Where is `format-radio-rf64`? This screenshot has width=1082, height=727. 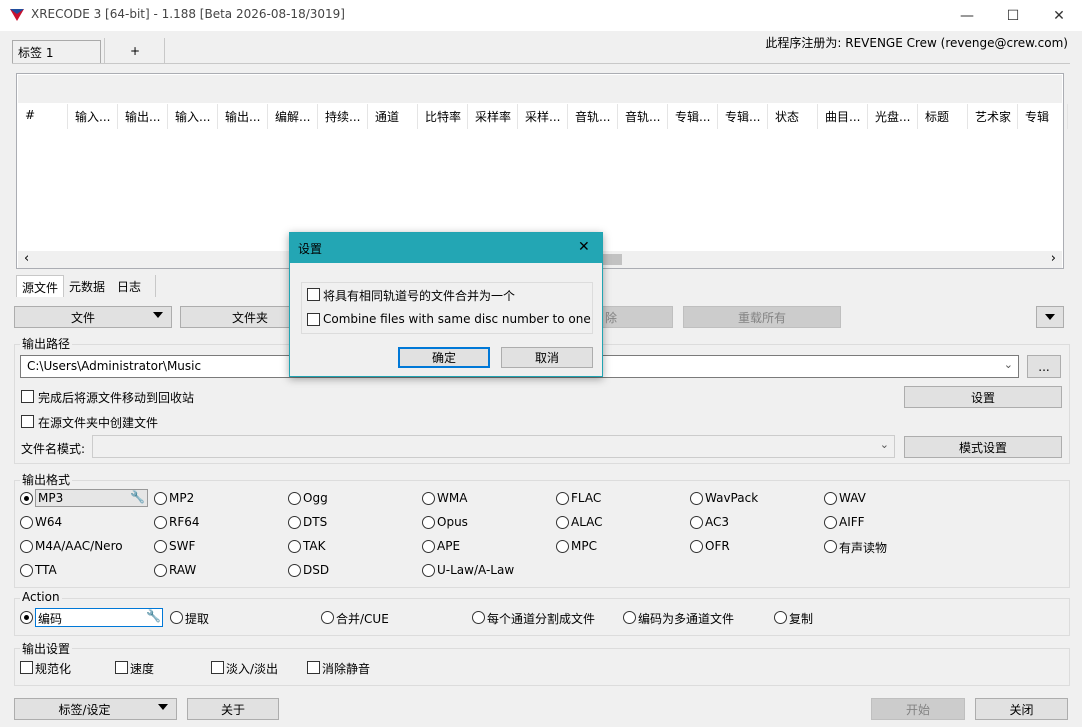 format-radio-rf64 is located at coordinates (160, 522).